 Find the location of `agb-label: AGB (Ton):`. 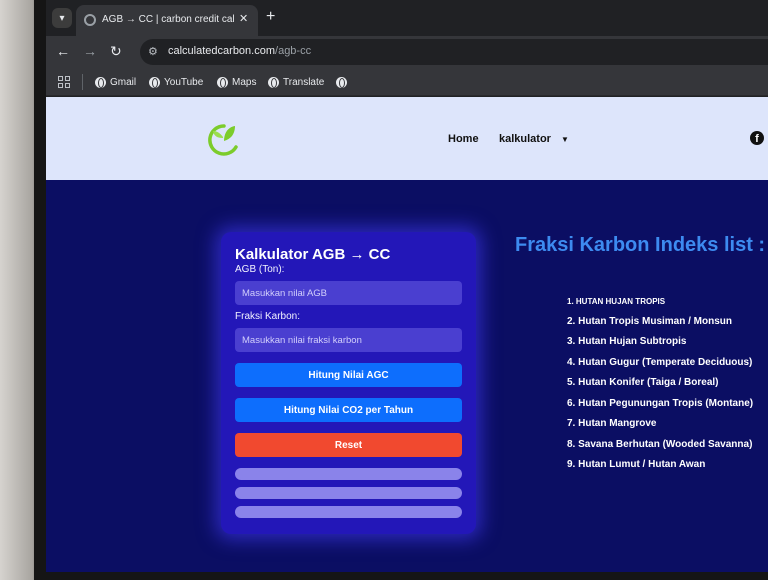

agb-label: AGB (Ton): is located at coordinates (260, 269).